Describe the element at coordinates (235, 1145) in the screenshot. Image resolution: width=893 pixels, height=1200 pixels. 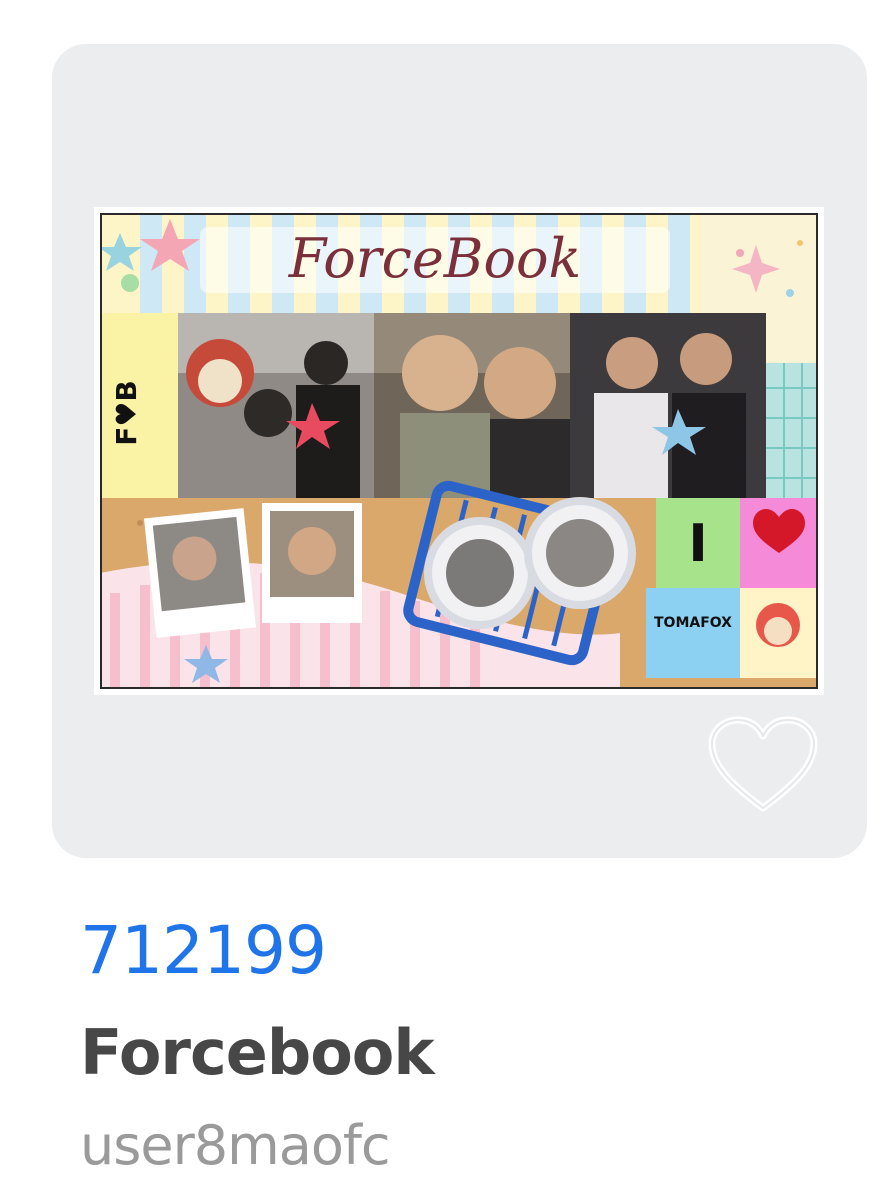
I see `item-username: user8maofc` at that location.